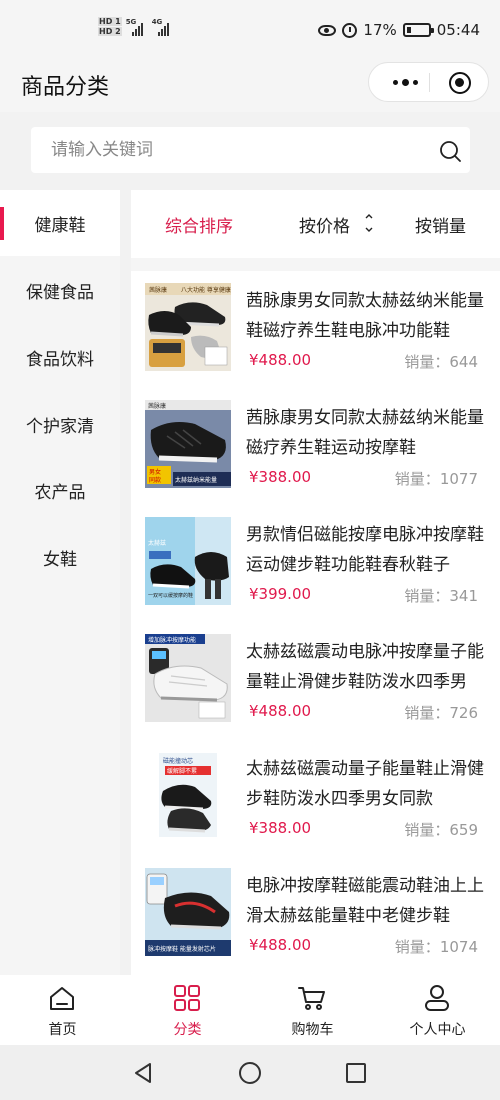  I want to click on profile-icon, so click(437, 998).